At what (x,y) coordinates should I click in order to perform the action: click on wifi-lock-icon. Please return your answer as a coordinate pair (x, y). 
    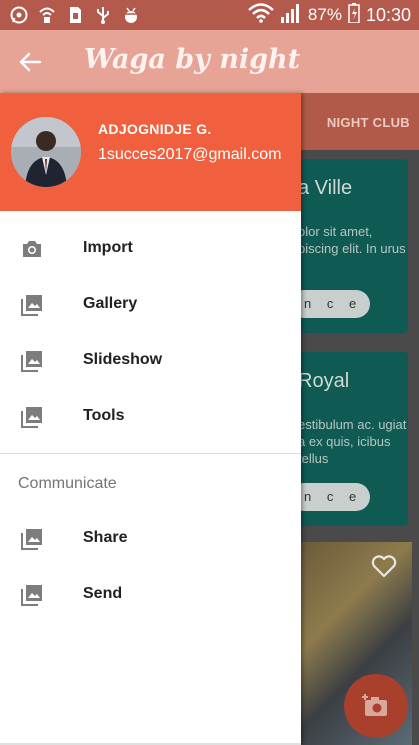
    Looking at the image, I should click on (47, 15).